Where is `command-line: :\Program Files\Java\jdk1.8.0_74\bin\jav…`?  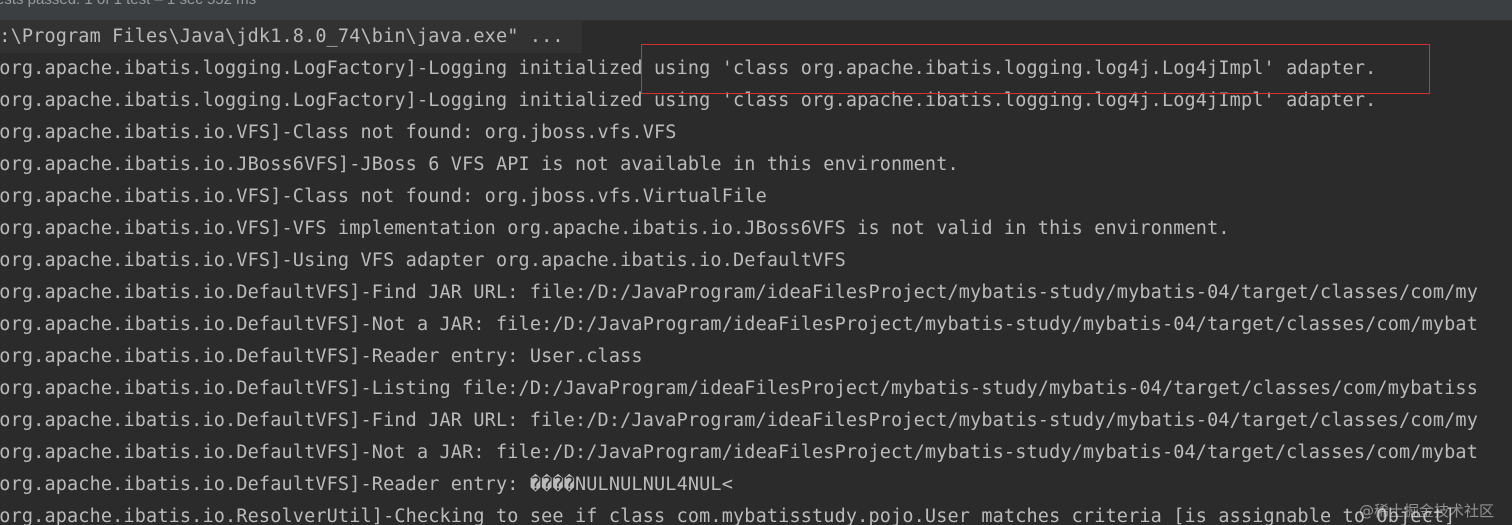 command-line: :\Program Files\Java\jdk1.8.0_74\bin\jav… is located at coordinates (291, 37).